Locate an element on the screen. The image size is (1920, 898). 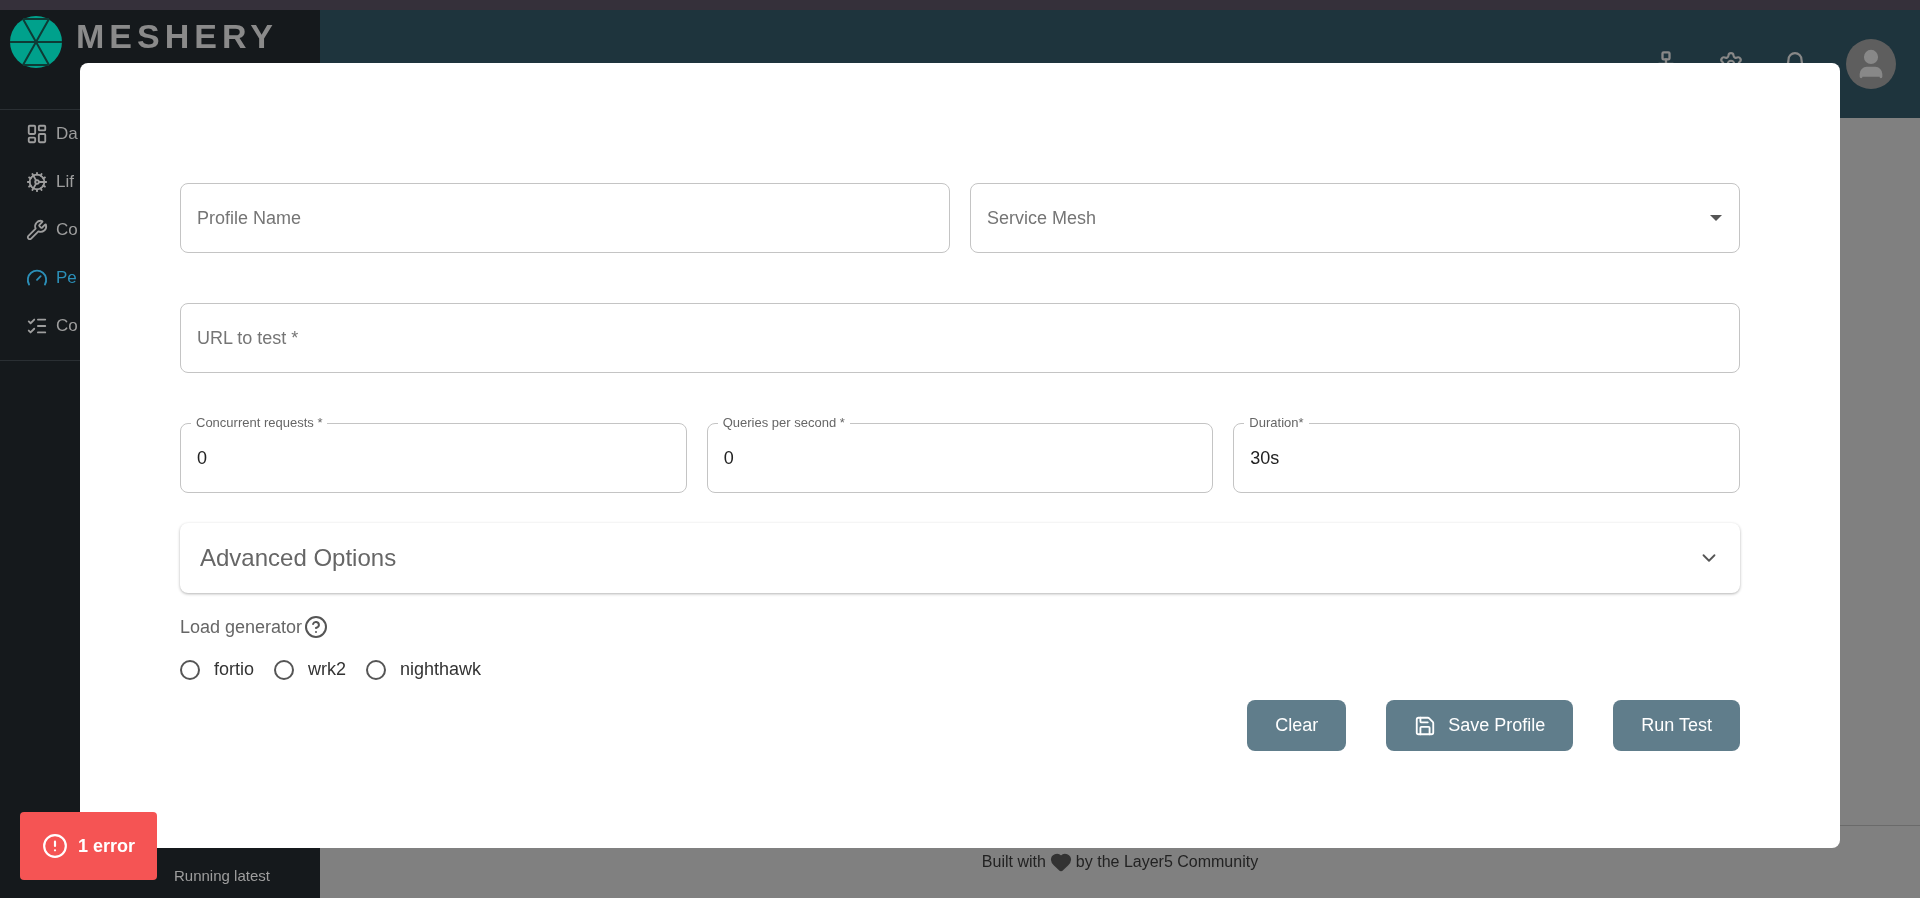
footer-text: by the Layer5 Community is located at coordinates (1167, 862).